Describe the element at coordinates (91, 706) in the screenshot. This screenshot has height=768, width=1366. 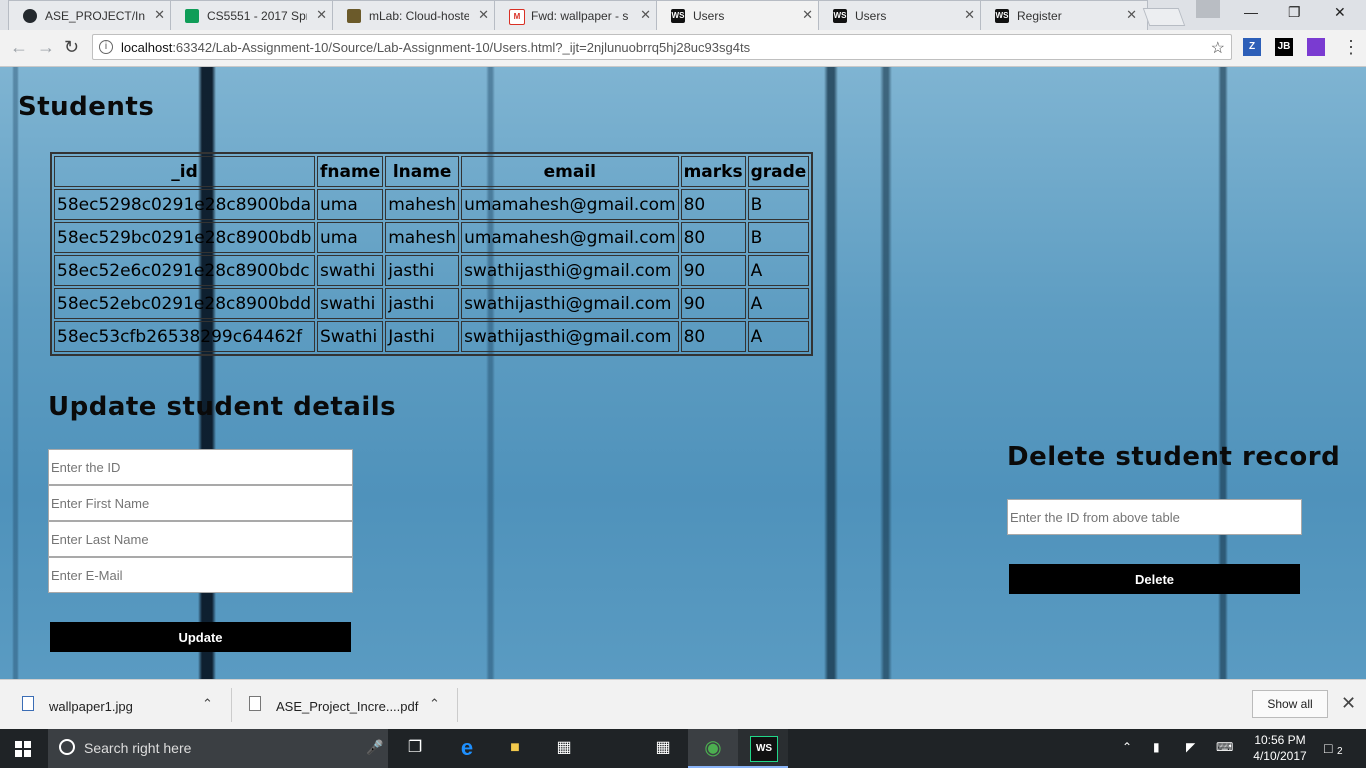
I see `download-filename: wallpaper1.jpg` at that location.